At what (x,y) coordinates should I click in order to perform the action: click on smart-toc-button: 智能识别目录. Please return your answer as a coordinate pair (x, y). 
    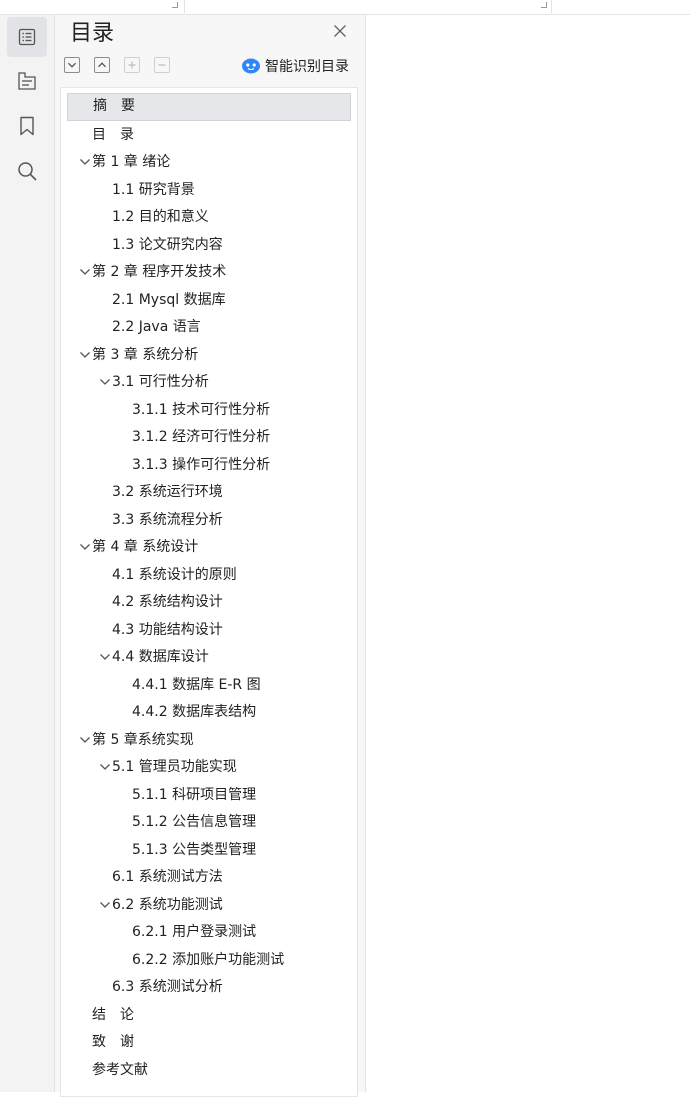
    Looking at the image, I should click on (295, 66).